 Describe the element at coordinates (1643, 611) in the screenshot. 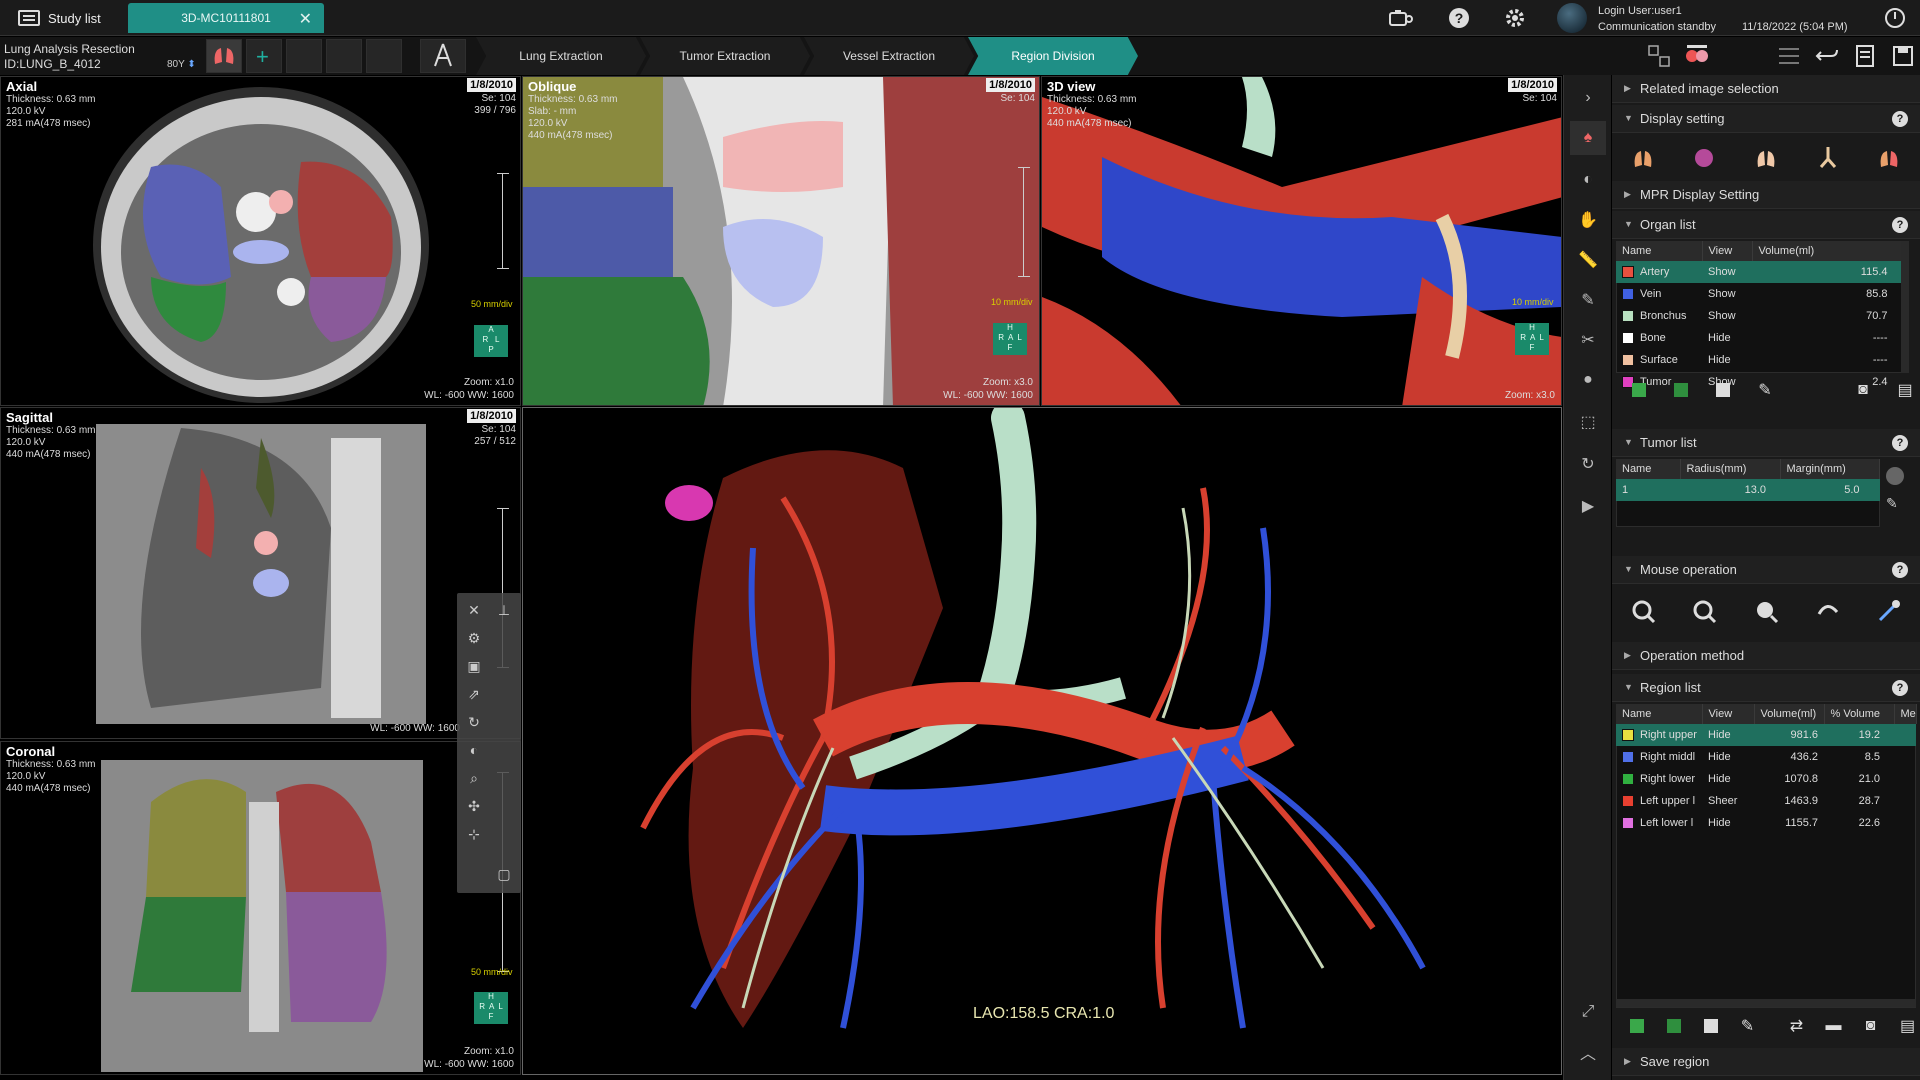

I see `mouse-pan-icon` at that location.